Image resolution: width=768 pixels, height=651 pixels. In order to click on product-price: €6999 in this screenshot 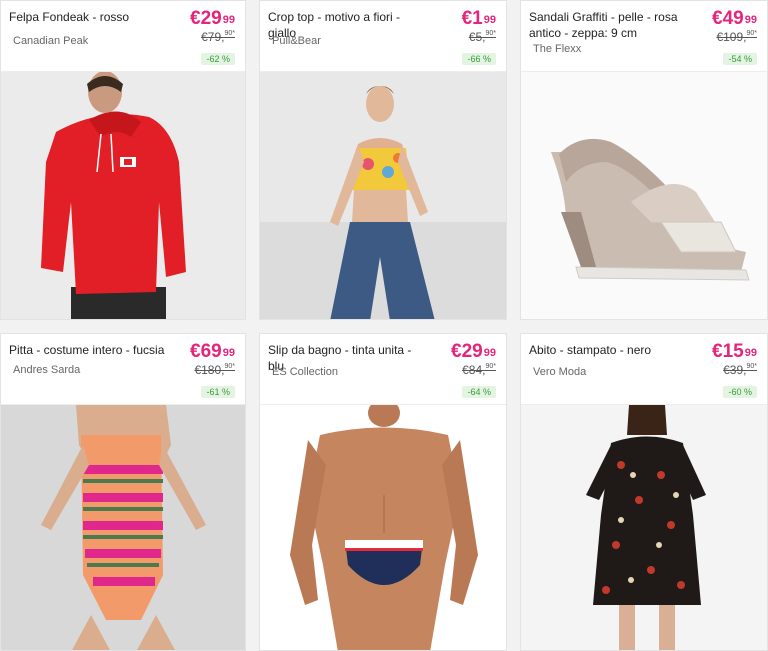, I will do `click(212, 351)`.